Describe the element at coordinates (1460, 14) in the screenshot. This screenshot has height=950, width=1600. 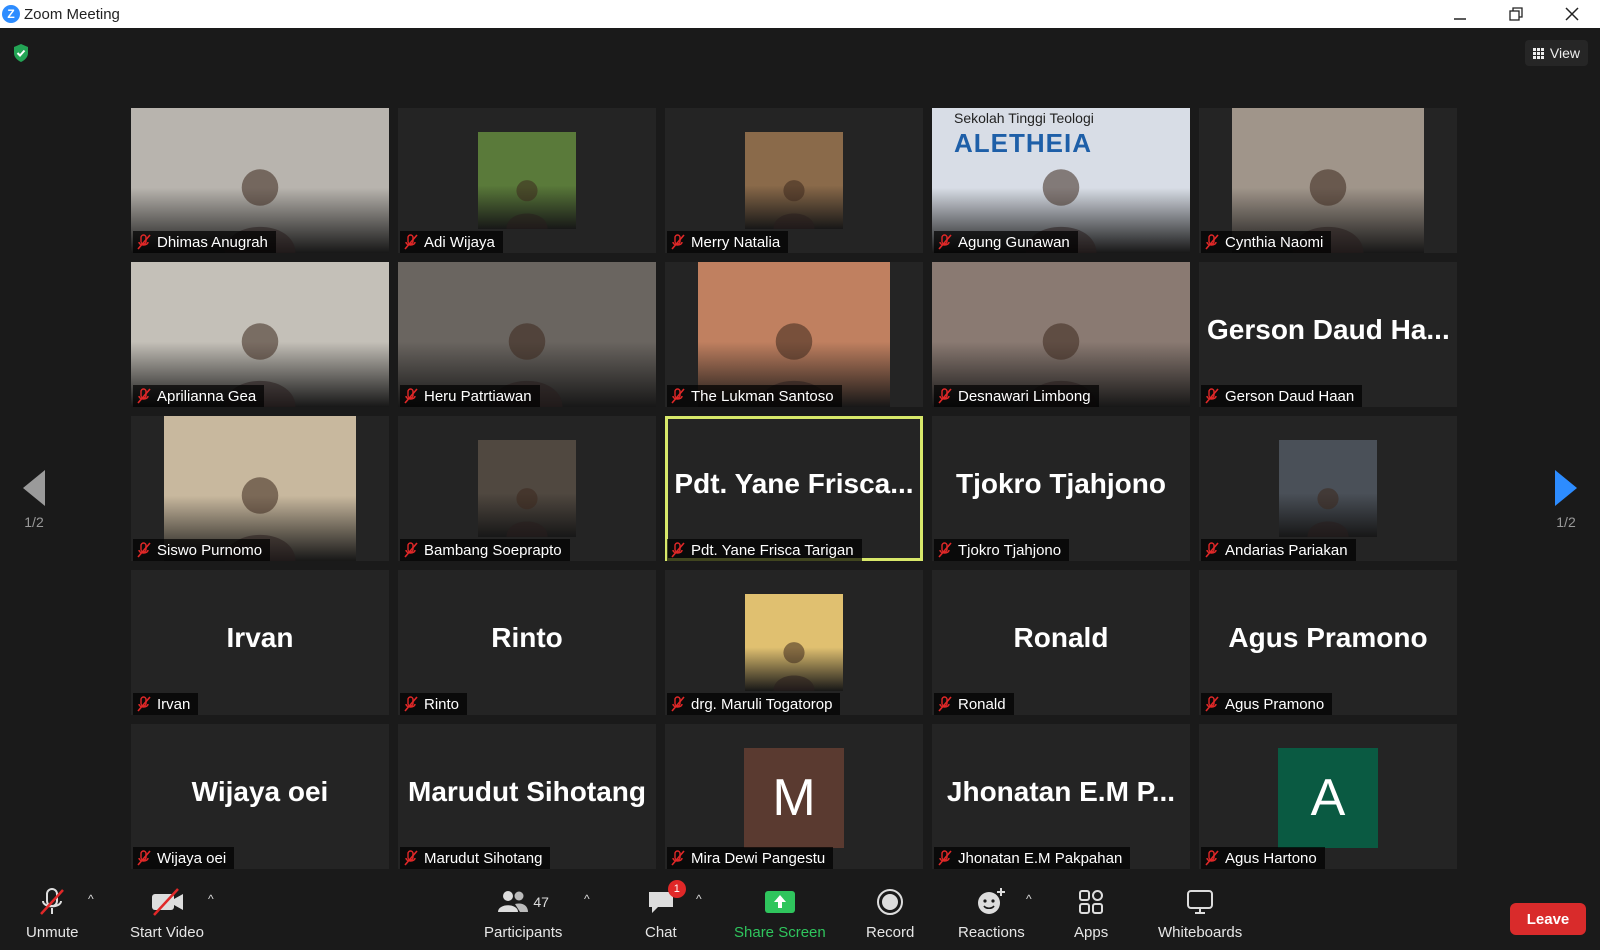
I see `minimize-button` at that location.